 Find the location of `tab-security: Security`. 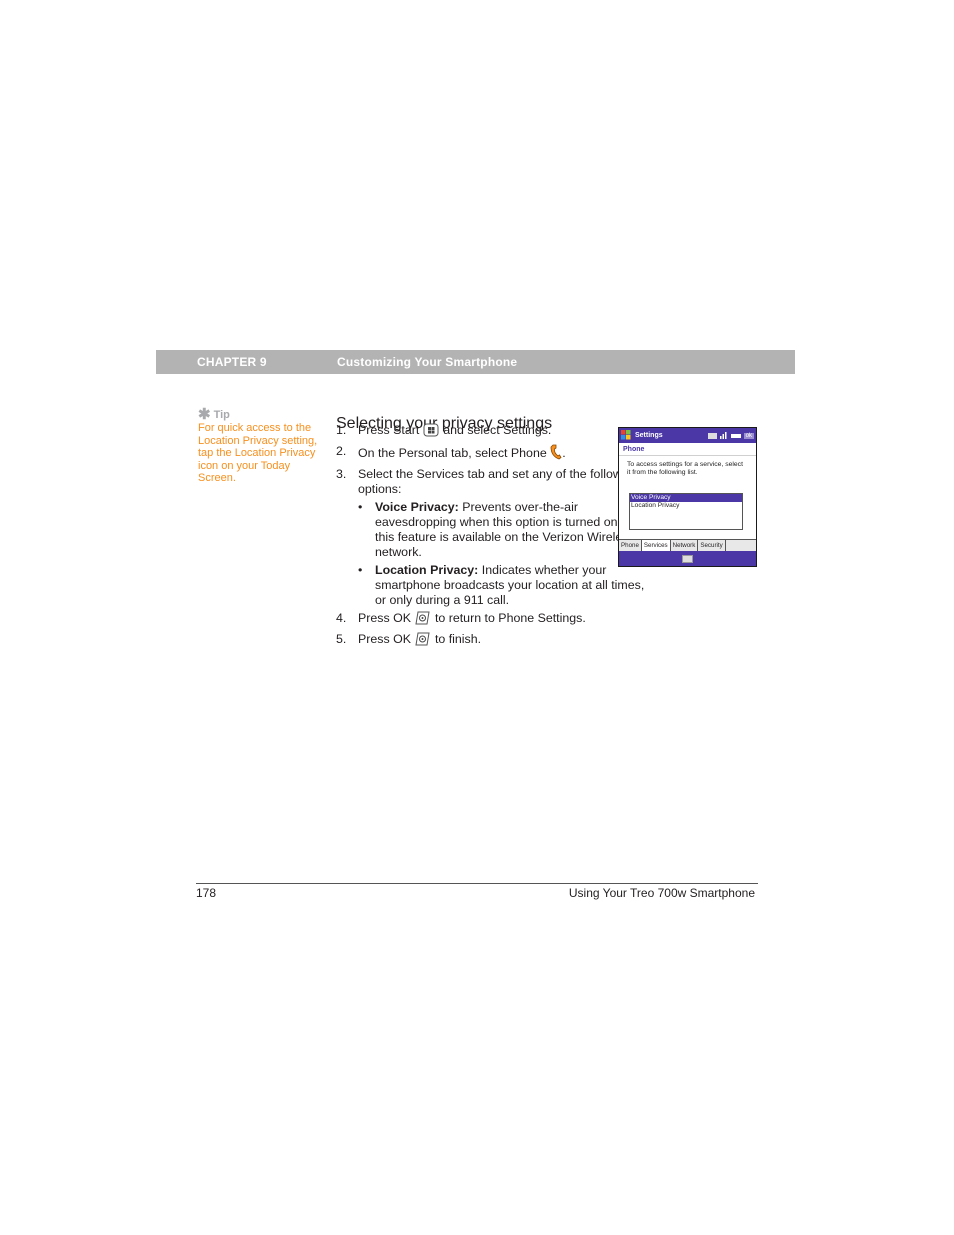

tab-security: Security is located at coordinates (712, 545).